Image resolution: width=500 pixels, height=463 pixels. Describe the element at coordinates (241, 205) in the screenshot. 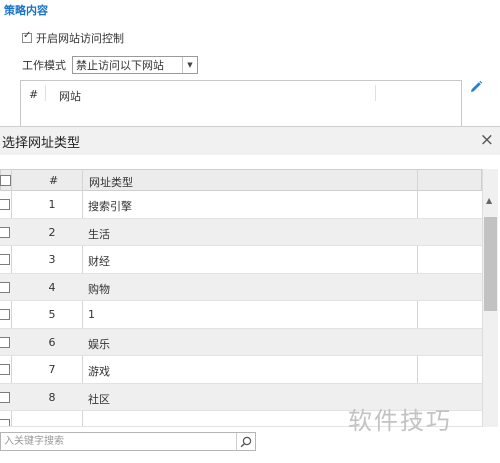

I see `table-row: 1 搜索引擎` at that location.